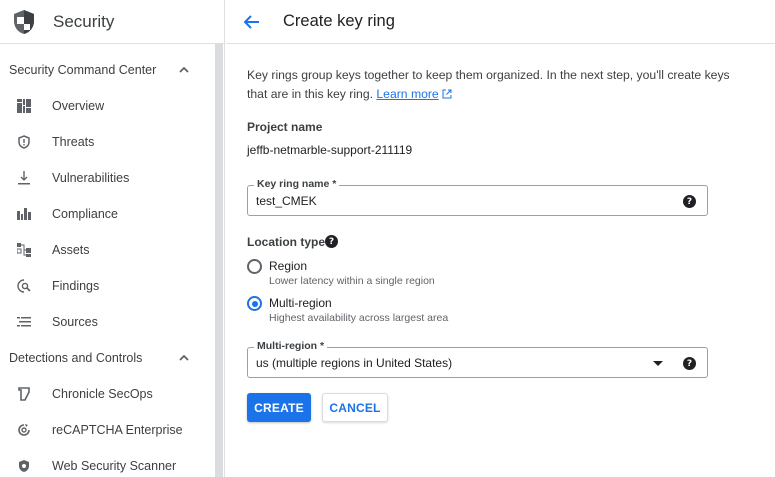 The image size is (775, 477). Describe the element at coordinates (500, 22) in the screenshot. I see `page-header: Create key ring` at that location.